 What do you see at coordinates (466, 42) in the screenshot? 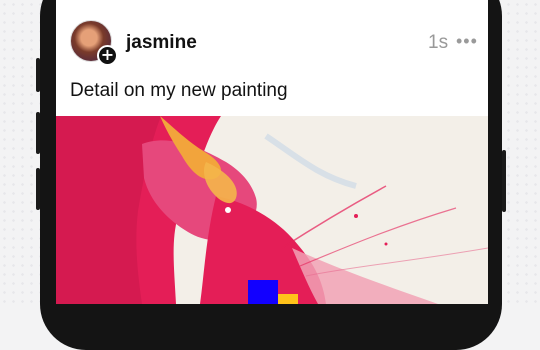
I see `more-options-icon: •••` at bounding box center [466, 42].